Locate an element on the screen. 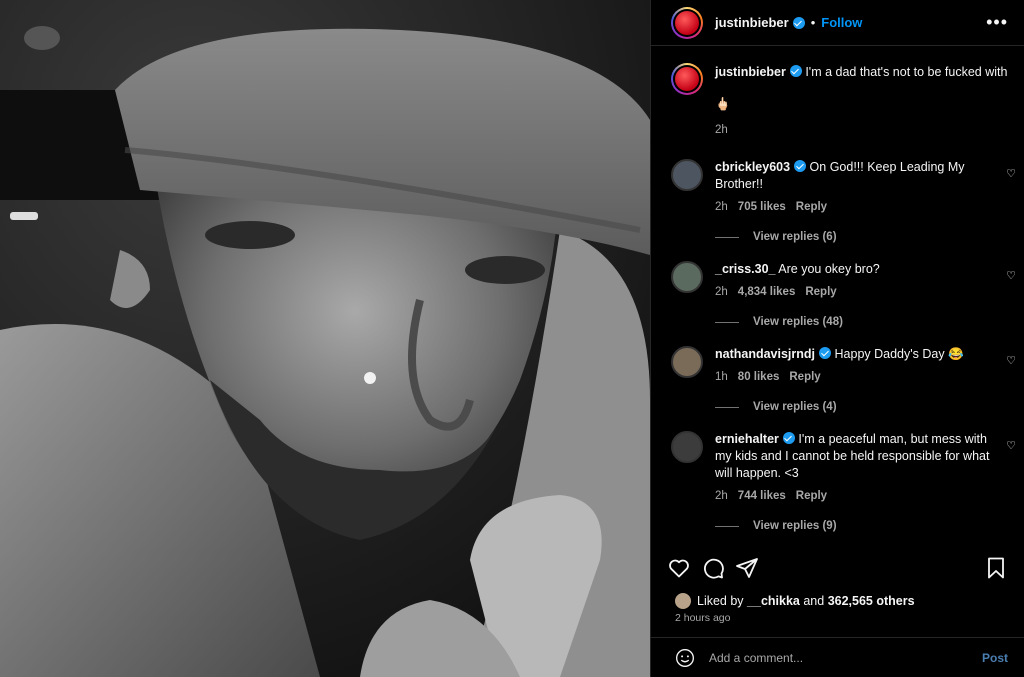 Image resolution: width=1024 pixels, height=677 pixels. comment-likes: 705 likes is located at coordinates (762, 207).